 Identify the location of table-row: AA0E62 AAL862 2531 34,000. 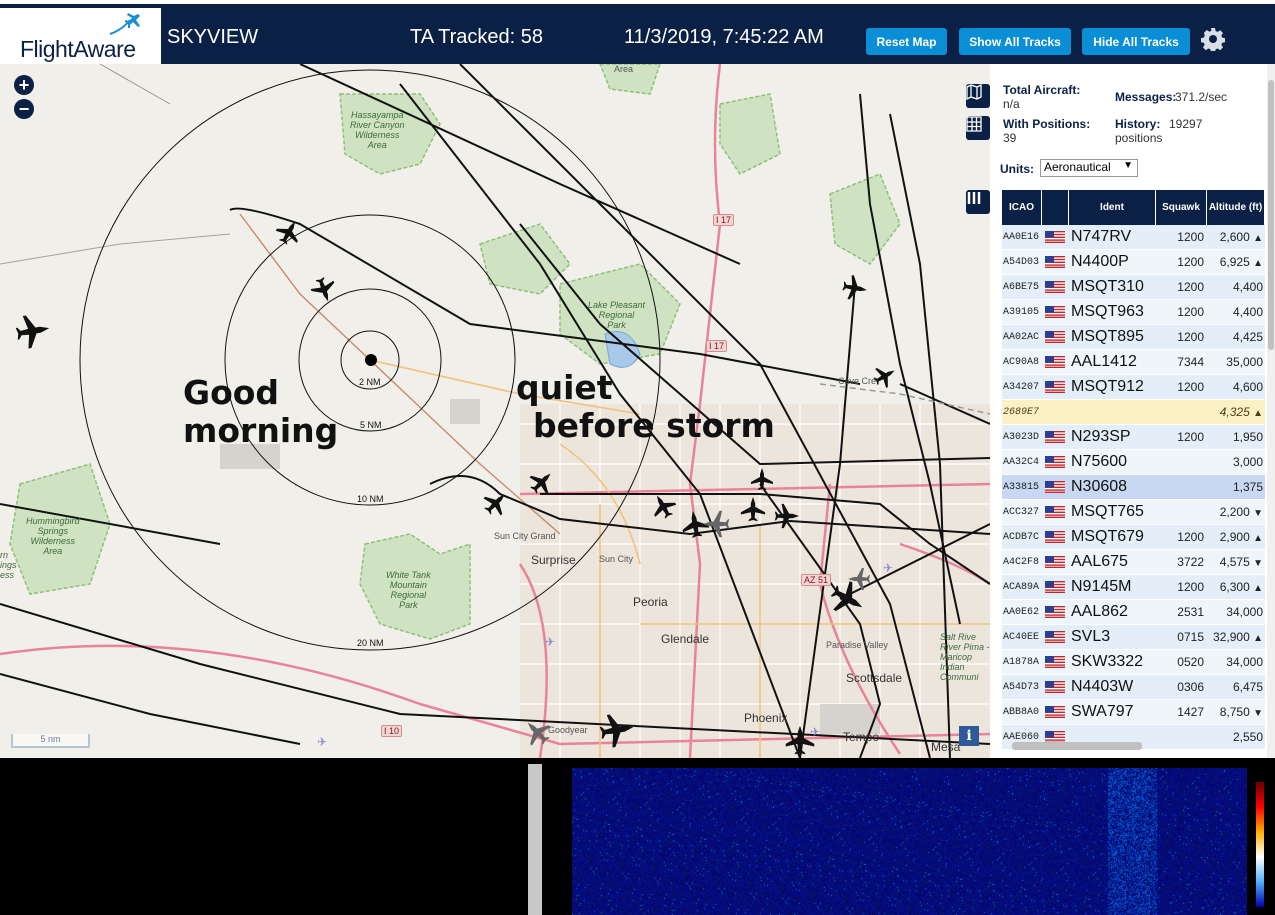
(1133, 612).